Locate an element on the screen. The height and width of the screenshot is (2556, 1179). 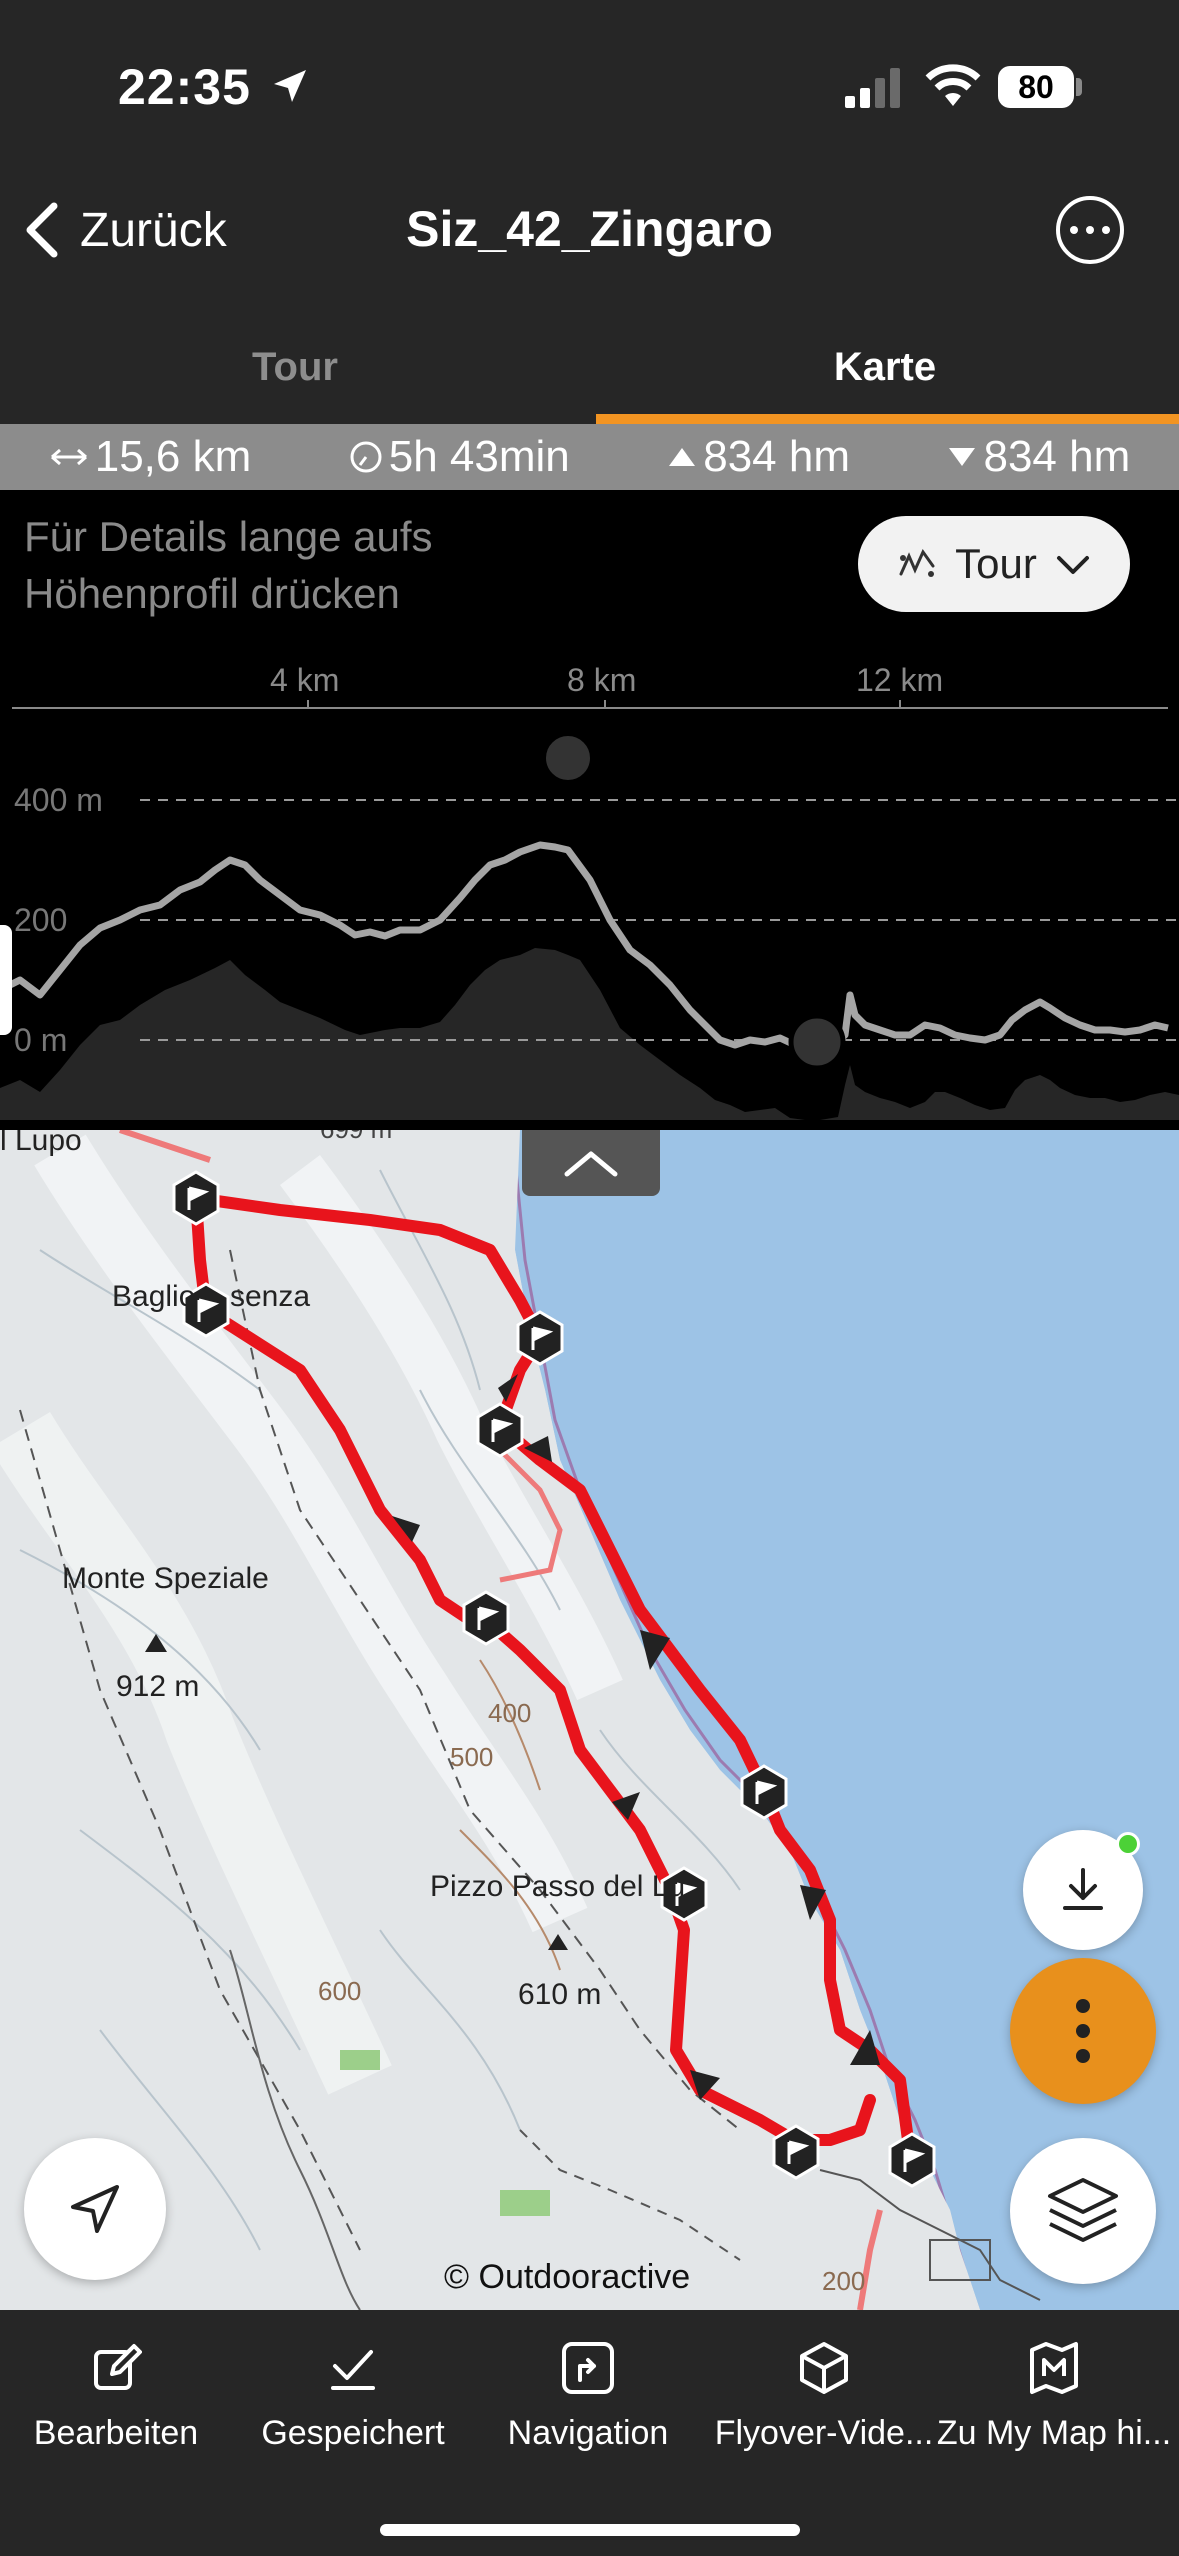
nav-header: Zurück Siz_42_Zingaro is located at coordinates (589, 230).